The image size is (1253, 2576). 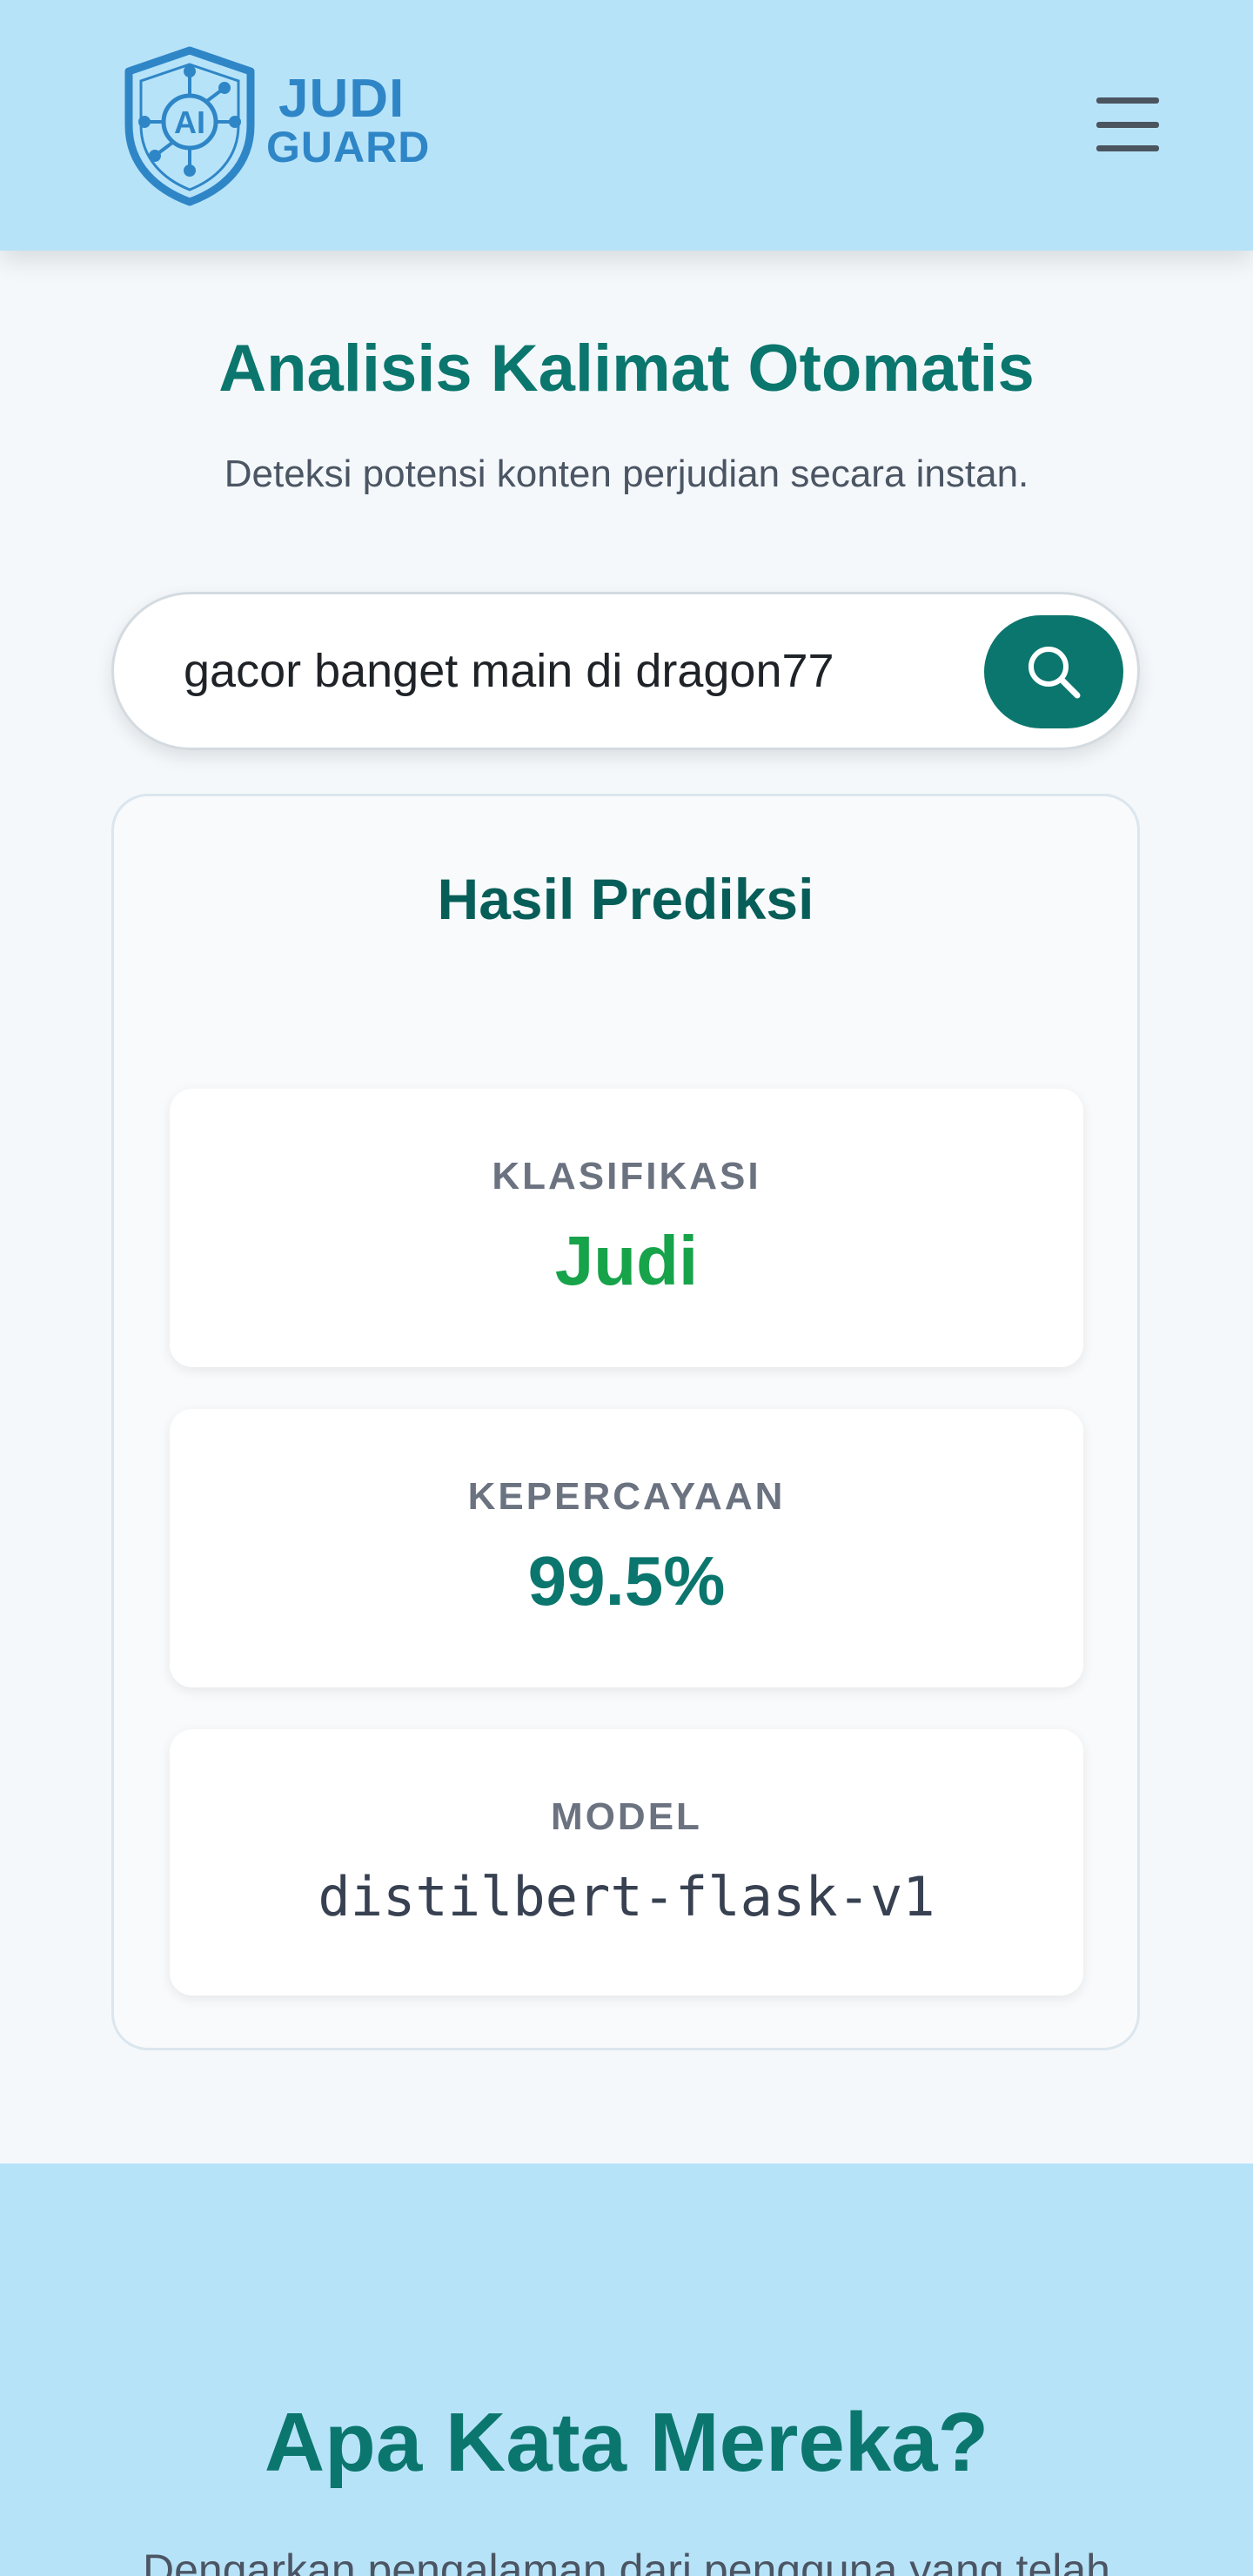 I want to click on classification-label: KLASIFIKASI, so click(x=626, y=1176).